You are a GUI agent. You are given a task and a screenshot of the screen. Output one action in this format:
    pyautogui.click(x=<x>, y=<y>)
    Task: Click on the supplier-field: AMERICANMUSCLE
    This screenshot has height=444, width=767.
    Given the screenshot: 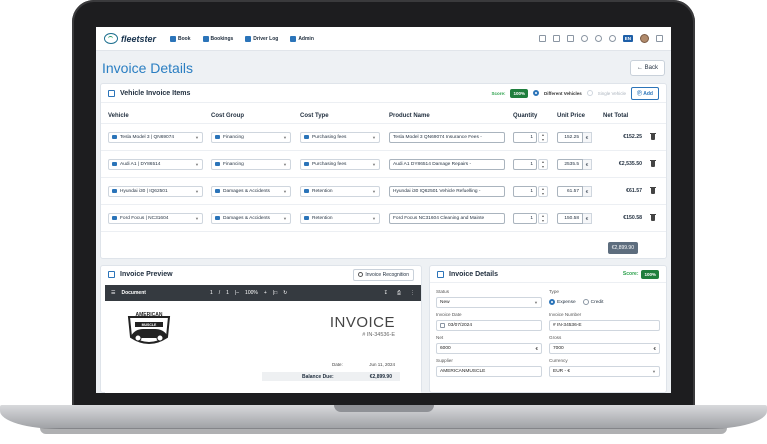 What is the action you would take?
    pyautogui.click(x=489, y=371)
    